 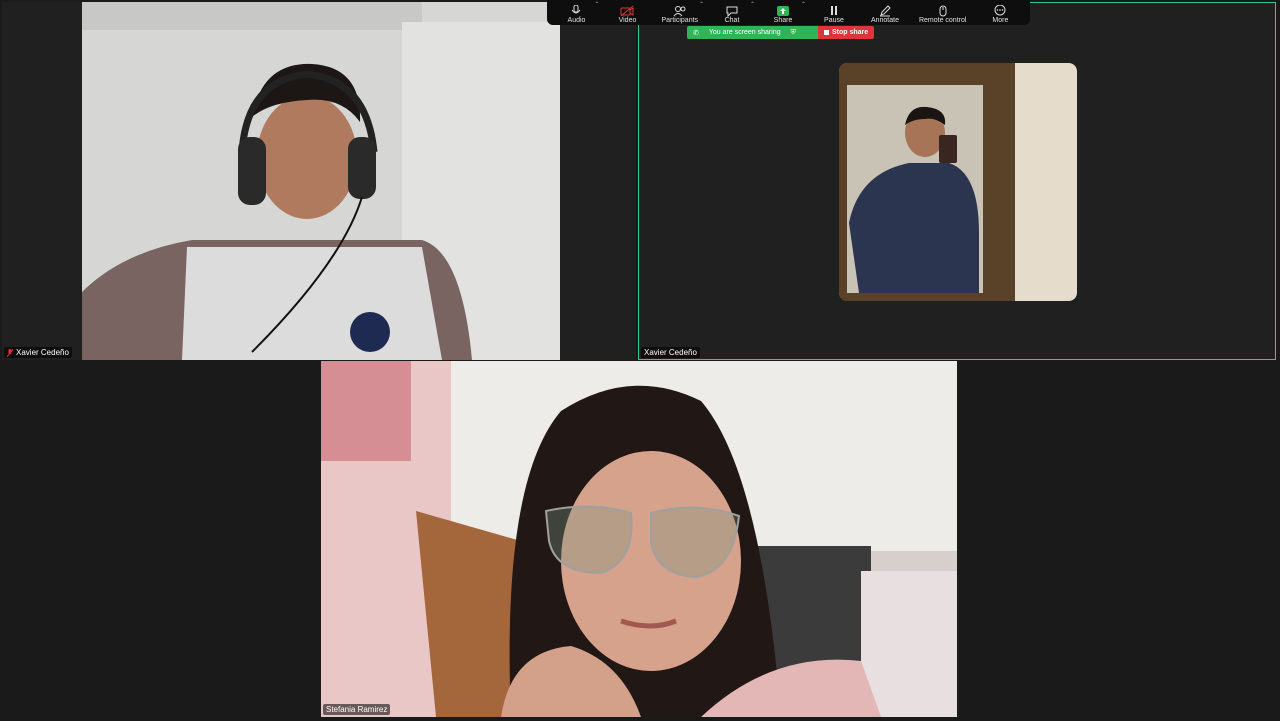 I want to click on more-button: More, so click(x=1000, y=12).